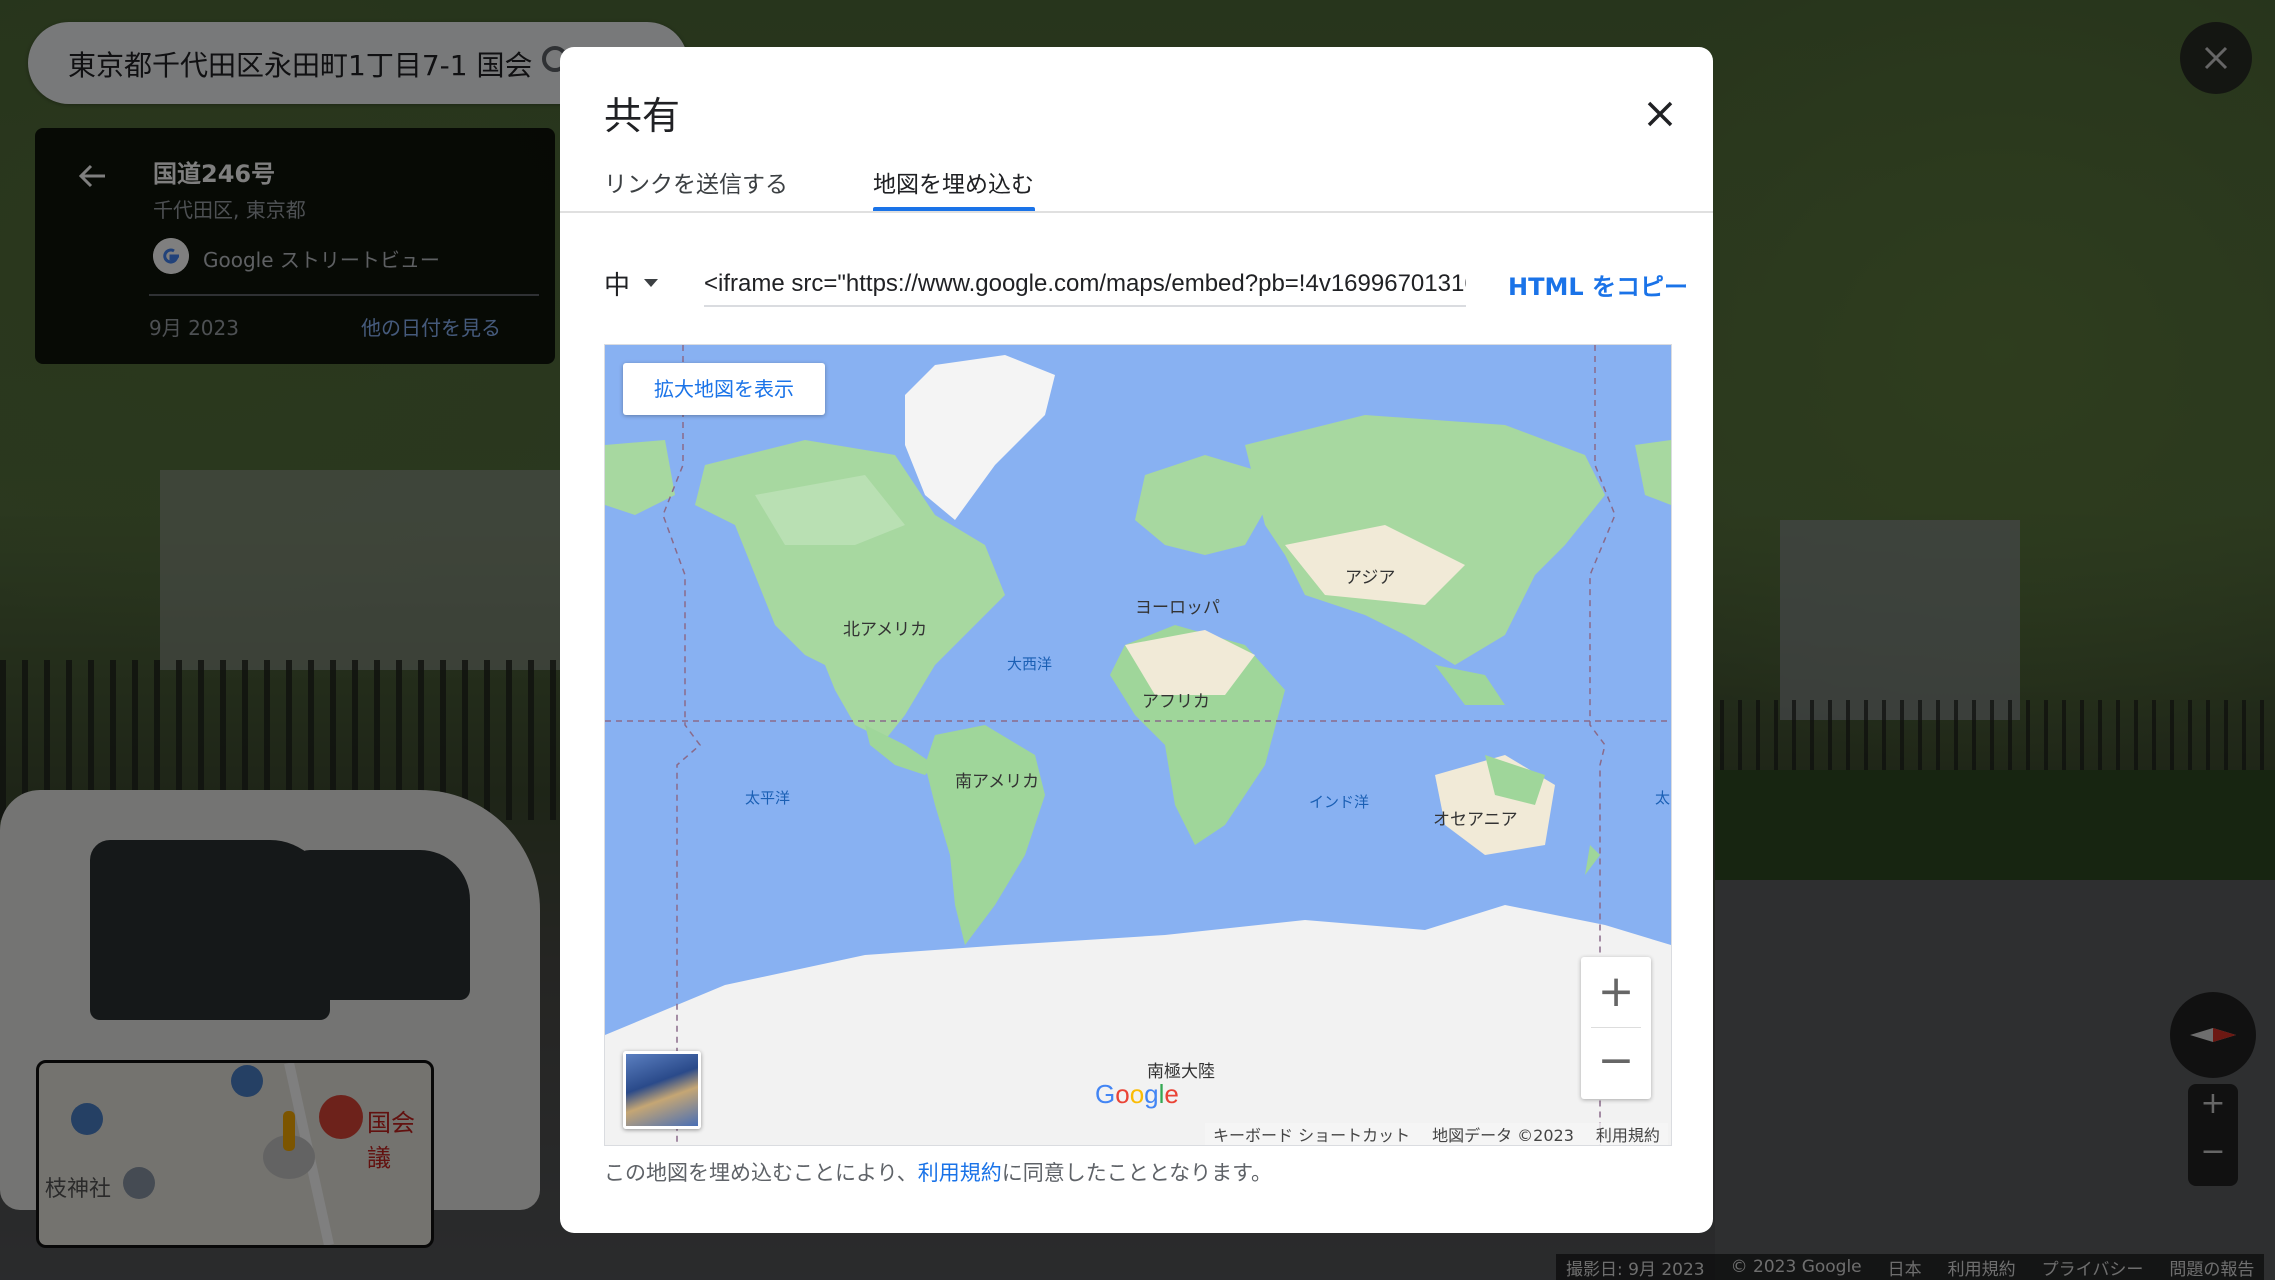 The height and width of the screenshot is (1280, 2275). Describe the element at coordinates (997, 782) in the screenshot. I see `label-south-america: 南アメリカ` at that location.